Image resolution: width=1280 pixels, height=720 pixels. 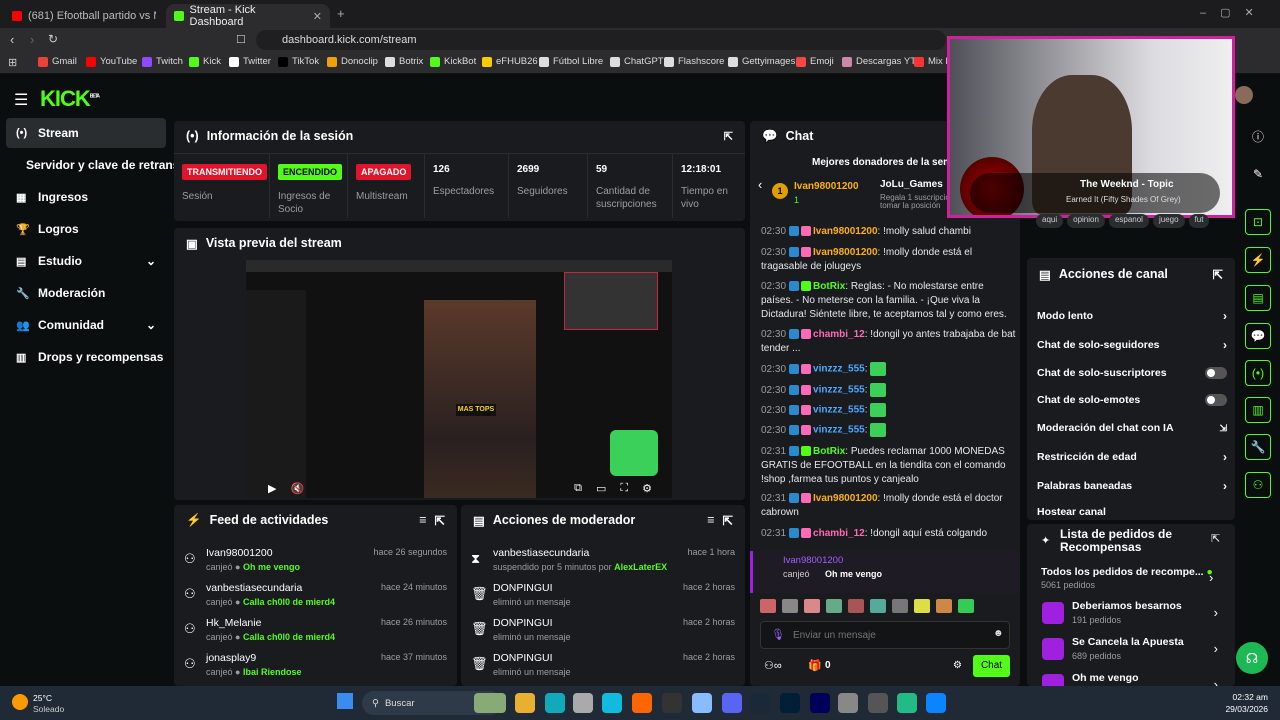 What do you see at coordinates (1050, 221) in the screenshot?
I see `tag-chip: aqui` at bounding box center [1050, 221].